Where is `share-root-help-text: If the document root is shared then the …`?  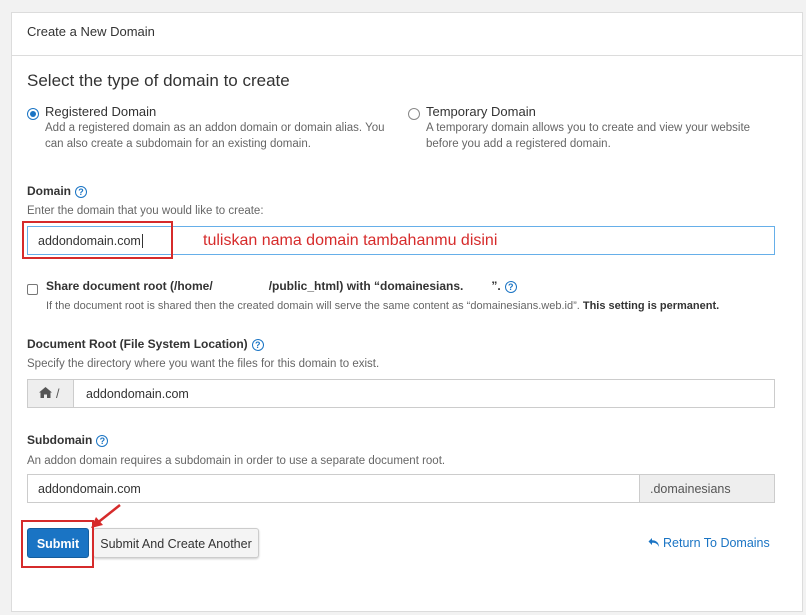
share-root-help-text: If the document root is shared then the … is located at coordinates (313, 306).